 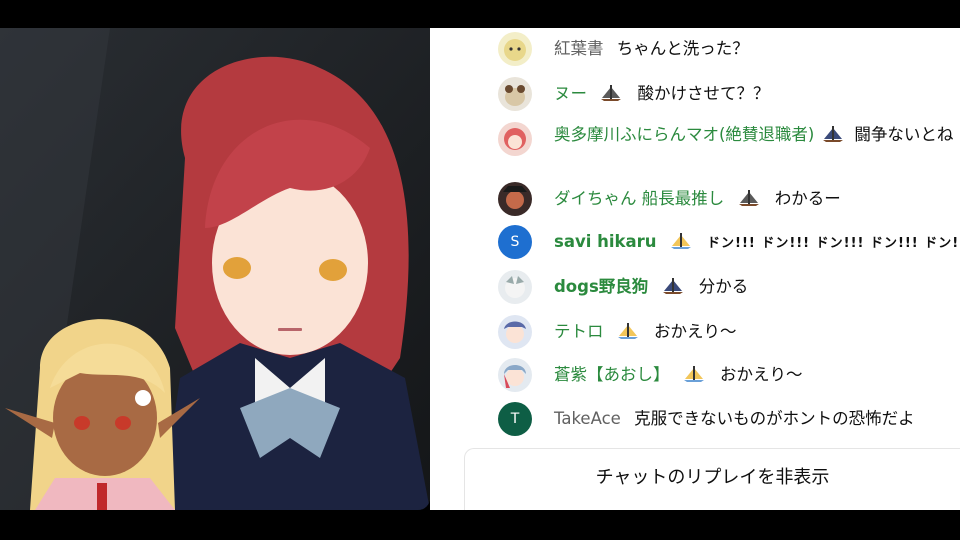 I want to click on chat-message-line: ヌー 酸かけさせて？？, so click(x=757, y=94).